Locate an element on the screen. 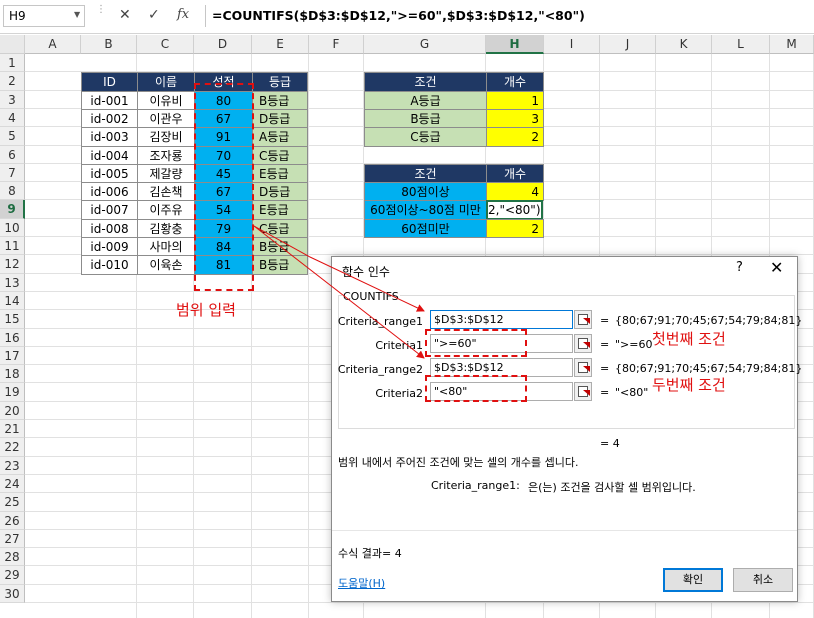 This screenshot has height=618, width=814. annotation-arrows is located at coordinates (339, 292).